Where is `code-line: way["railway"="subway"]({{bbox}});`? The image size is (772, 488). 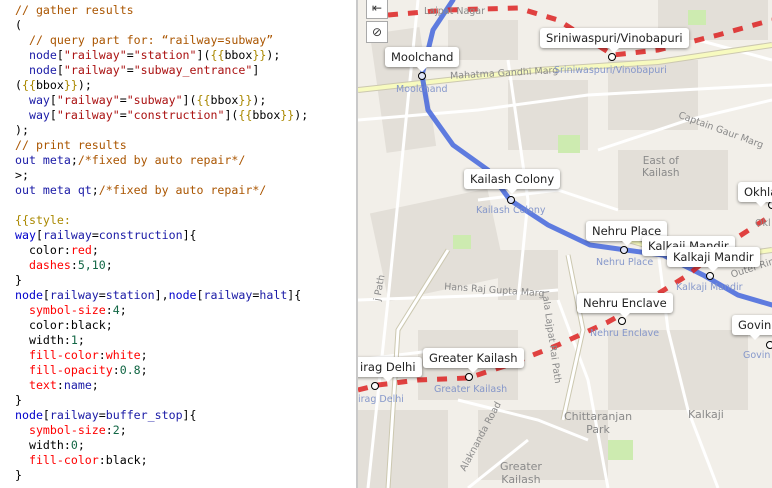 code-line: way["railway"="subway"]({{bbox}}); is located at coordinates (140, 100).